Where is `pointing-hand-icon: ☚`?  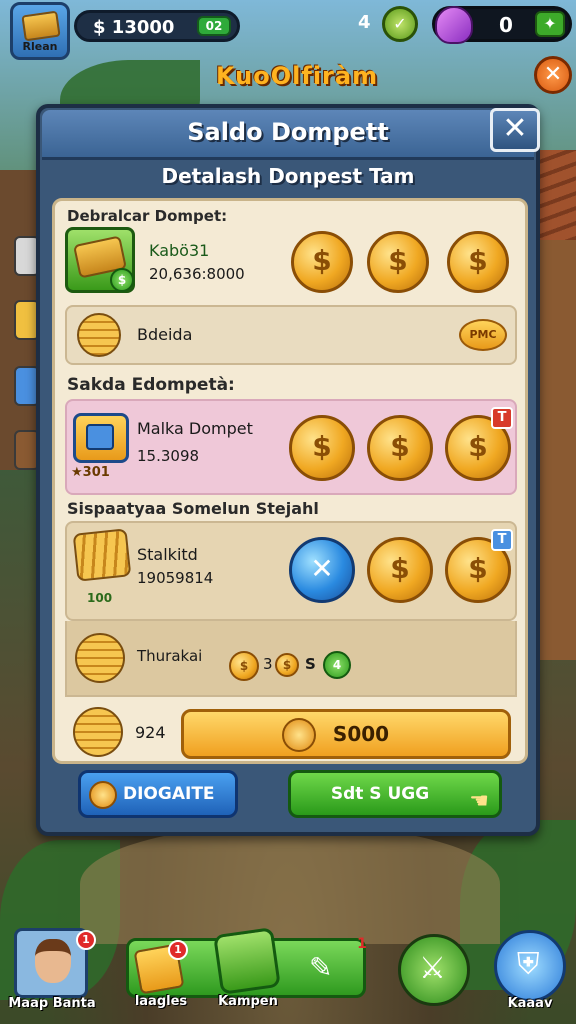 pointing-hand-icon: ☚ is located at coordinates (479, 801).